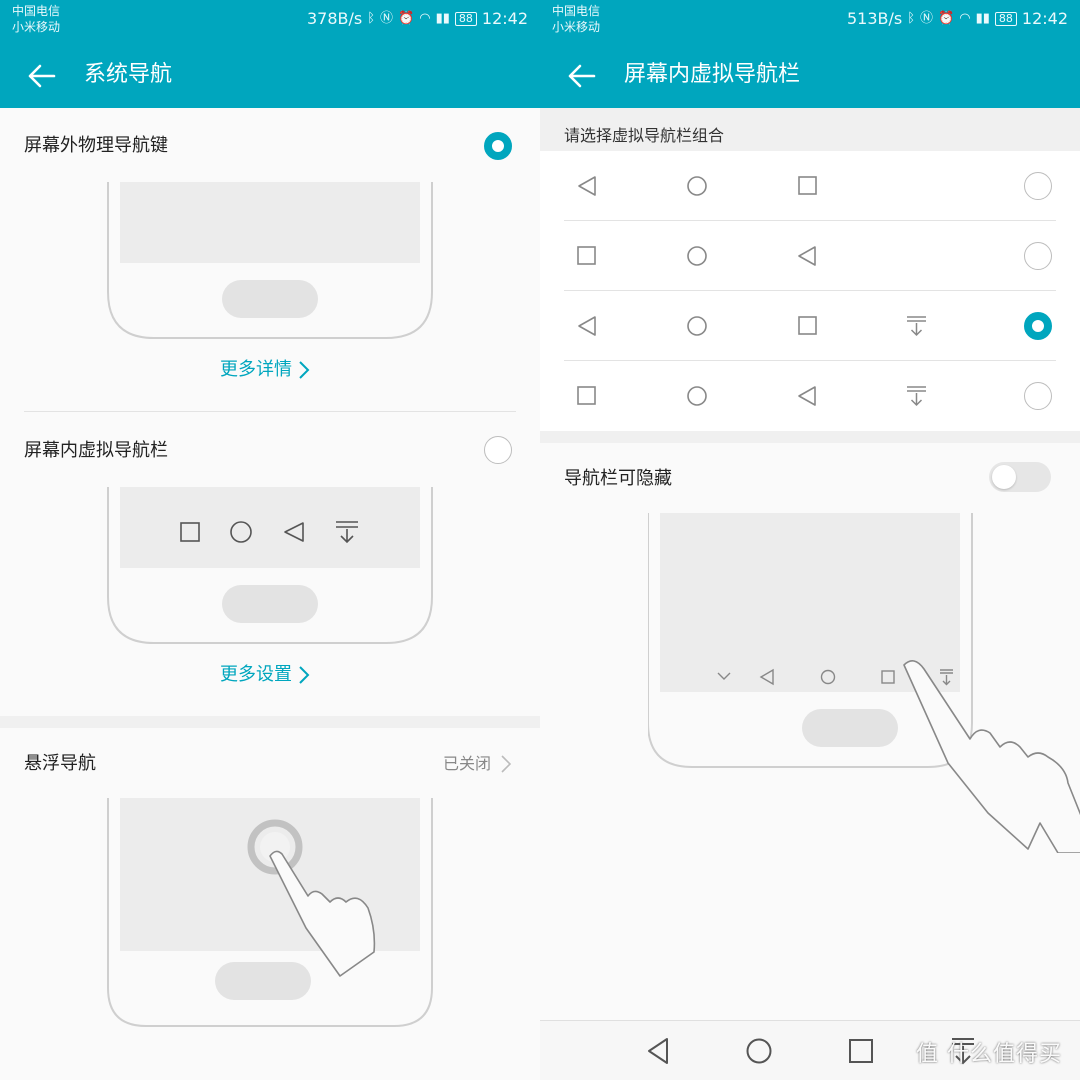 This screenshot has width=1080, height=1080. I want to click on status-indicators: 513B/s ᛒ Ⓝ ⏰ ◠ ▮▮ 88 12:42, so click(957, 19).